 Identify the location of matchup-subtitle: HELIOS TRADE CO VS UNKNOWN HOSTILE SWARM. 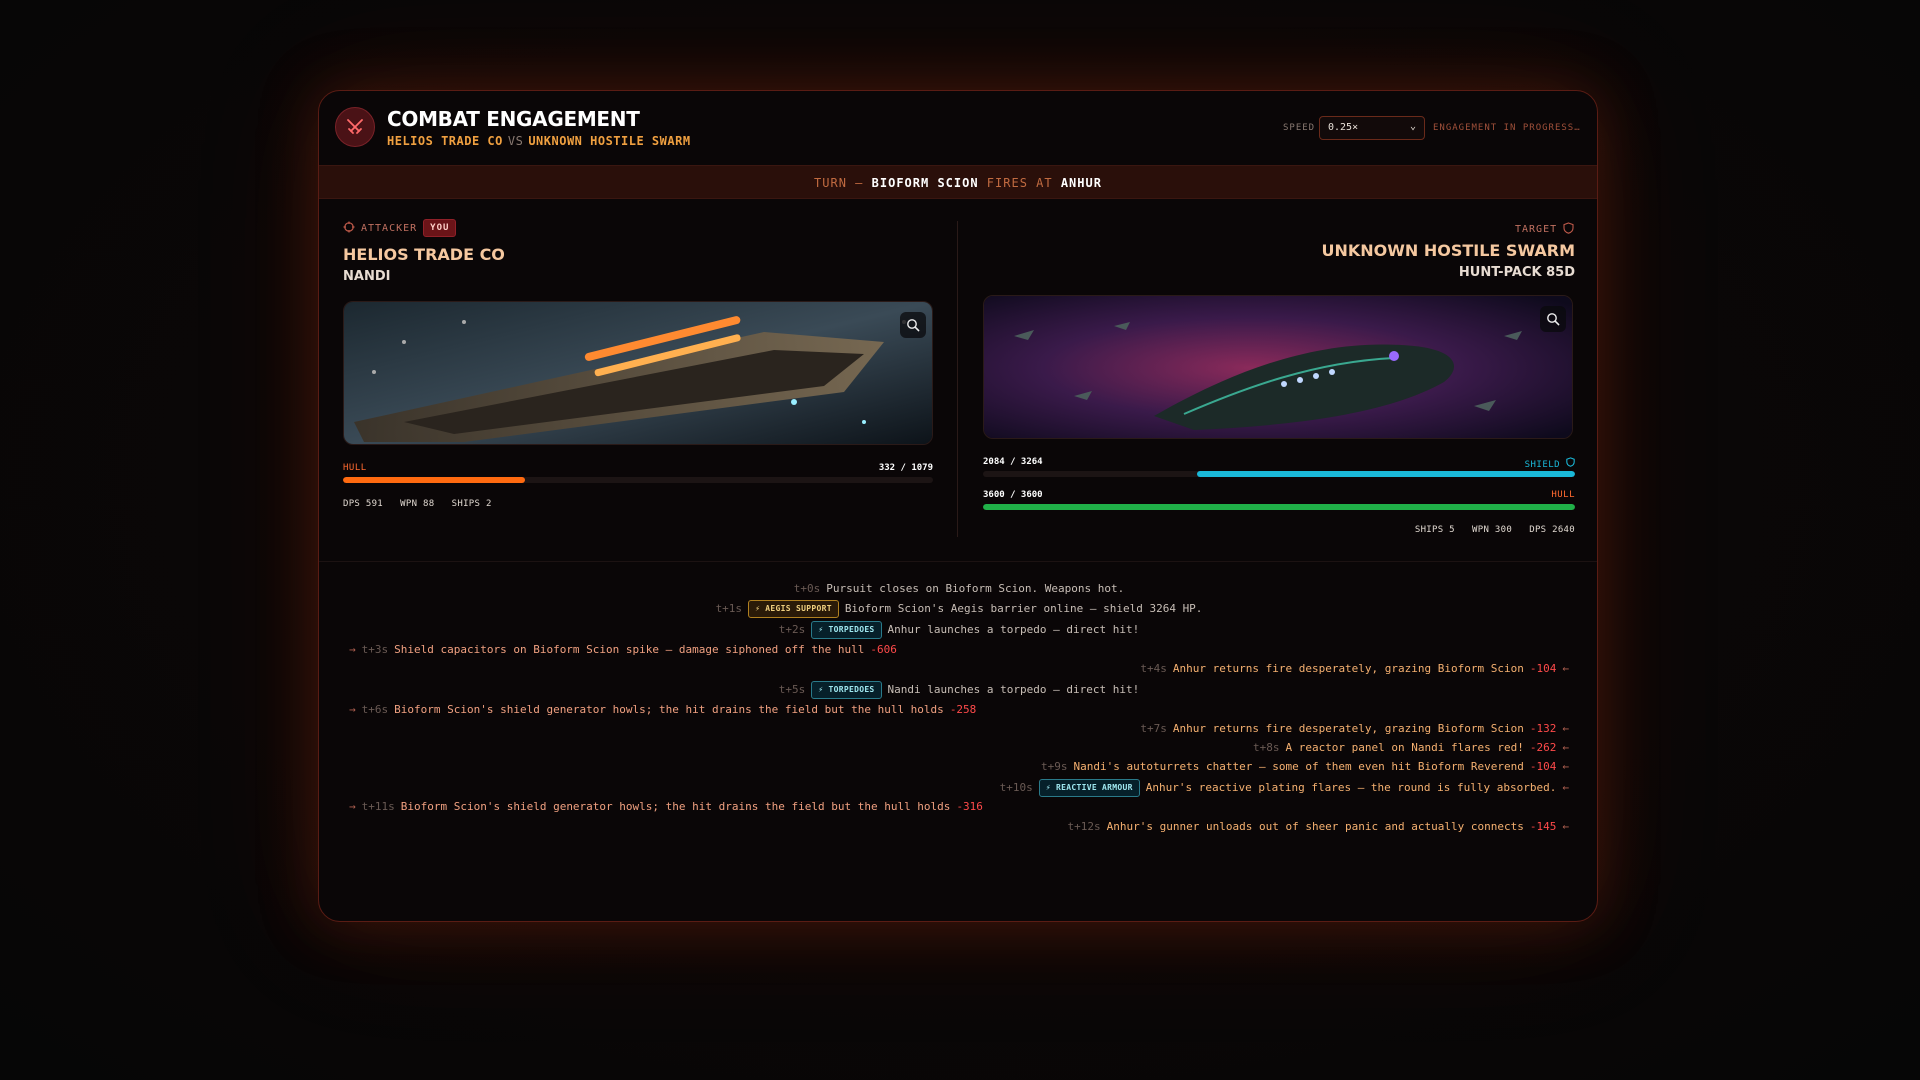
(539, 141).